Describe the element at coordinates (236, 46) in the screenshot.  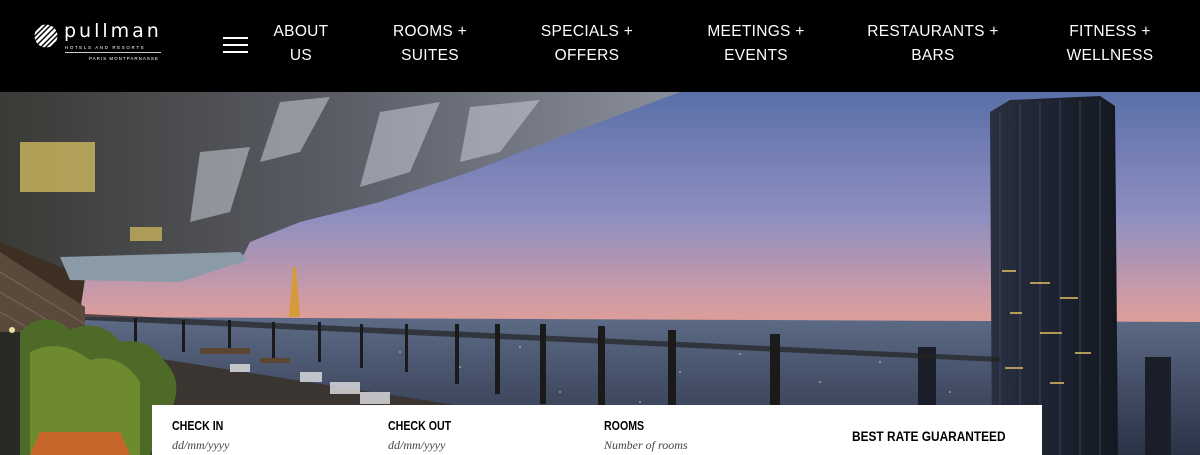
I see `hamburger-menu-icon` at that location.